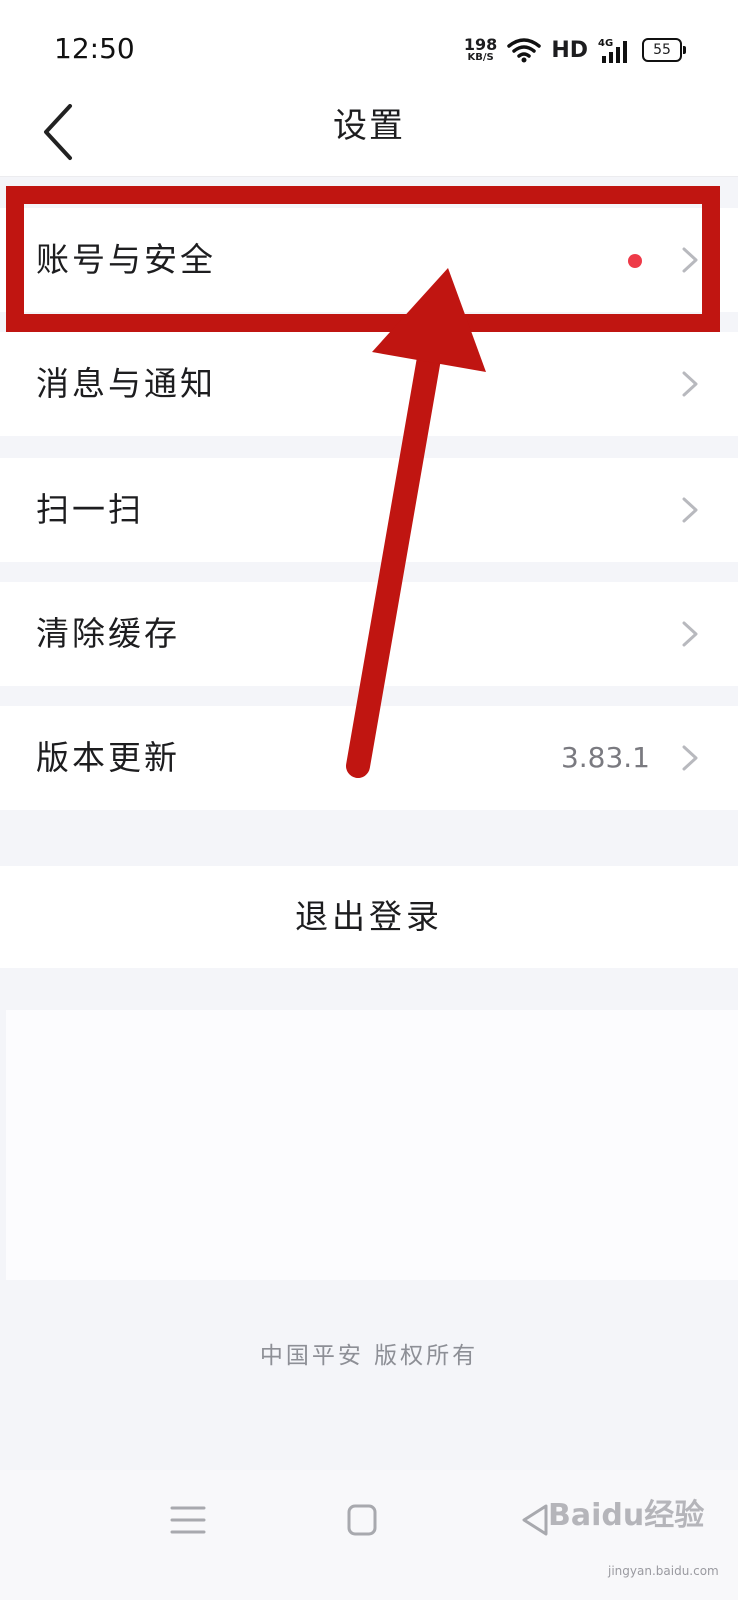 The height and width of the screenshot is (1600, 738). Describe the element at coordinates (126, 259) in the screenshot. I see `settings-item-label: 账号与安全` at that location.